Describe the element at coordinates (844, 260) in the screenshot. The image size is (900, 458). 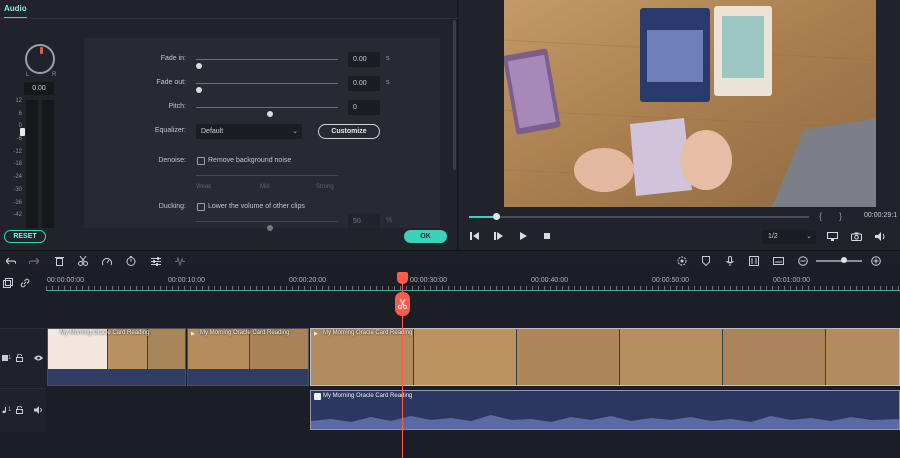
I see `zoom-slider-thumb` at that location.